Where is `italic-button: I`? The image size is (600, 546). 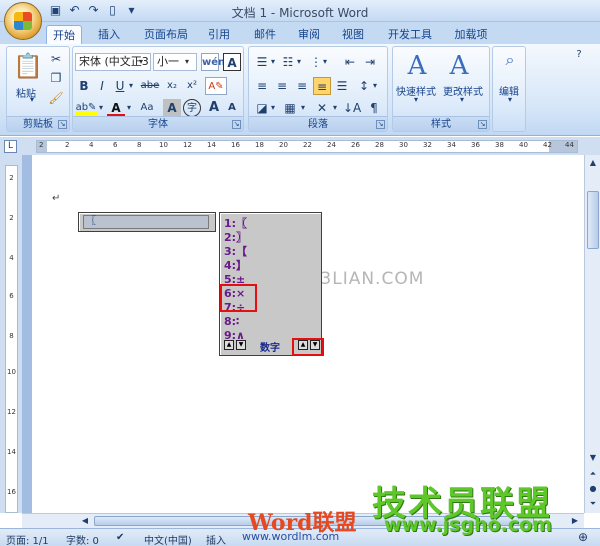
italic-button: I is located at coordinates (102, 86).